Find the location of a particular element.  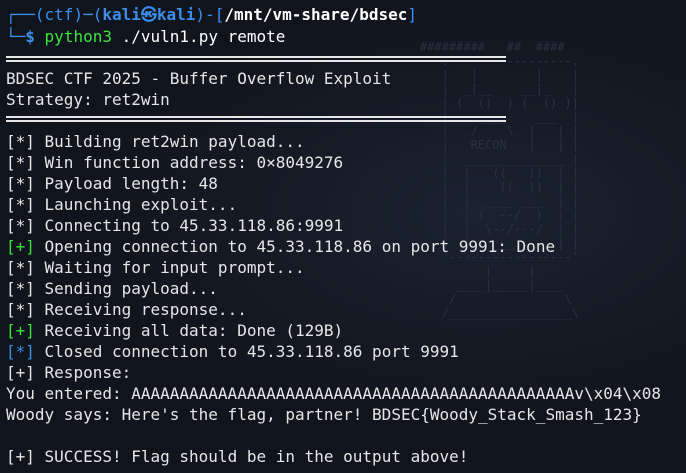

prompt-line-2: └─$ python3 ./vuln1.py remote is located at coordinates (146, 36).